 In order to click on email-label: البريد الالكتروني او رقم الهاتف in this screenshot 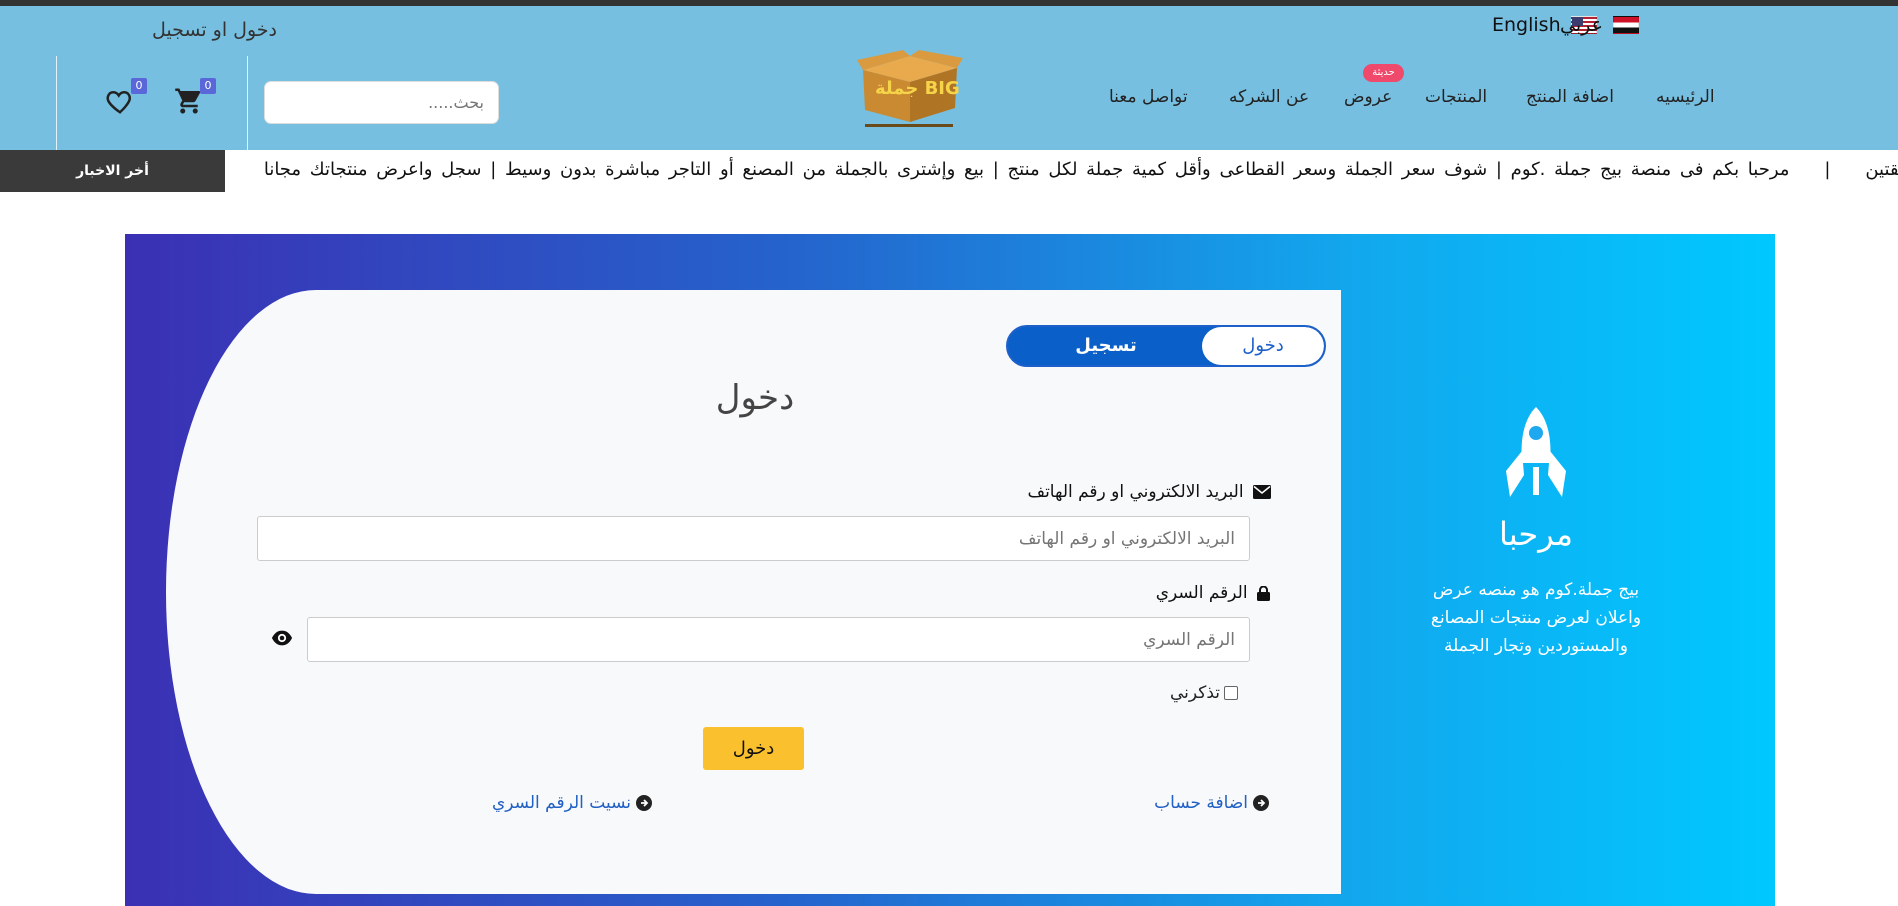, I will do `click(1149, 492)`.